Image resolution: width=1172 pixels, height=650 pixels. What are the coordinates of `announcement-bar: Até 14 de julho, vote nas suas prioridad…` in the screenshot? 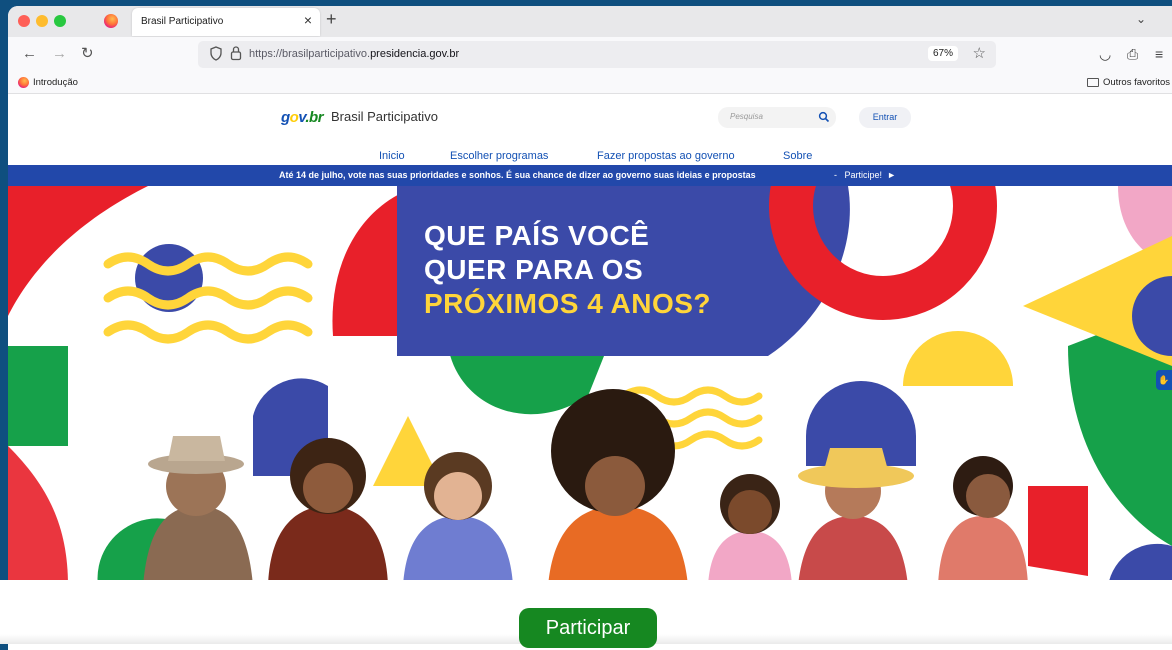 It's located at (590, 175).